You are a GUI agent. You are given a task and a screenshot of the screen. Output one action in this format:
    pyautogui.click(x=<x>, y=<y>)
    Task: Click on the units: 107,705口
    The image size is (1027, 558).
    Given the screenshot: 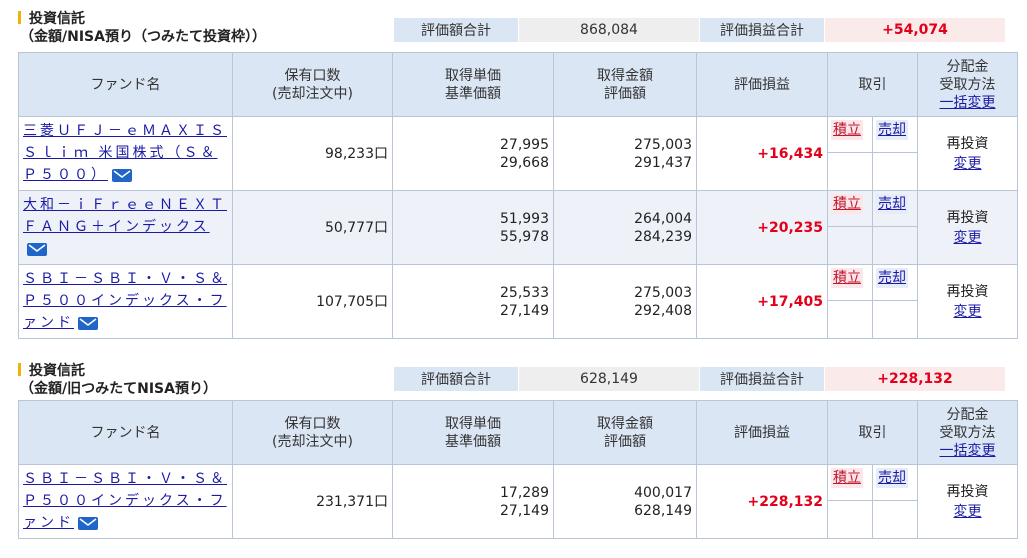 What is the action you would take?
    pyautogui.click(x=312, y=301)
    